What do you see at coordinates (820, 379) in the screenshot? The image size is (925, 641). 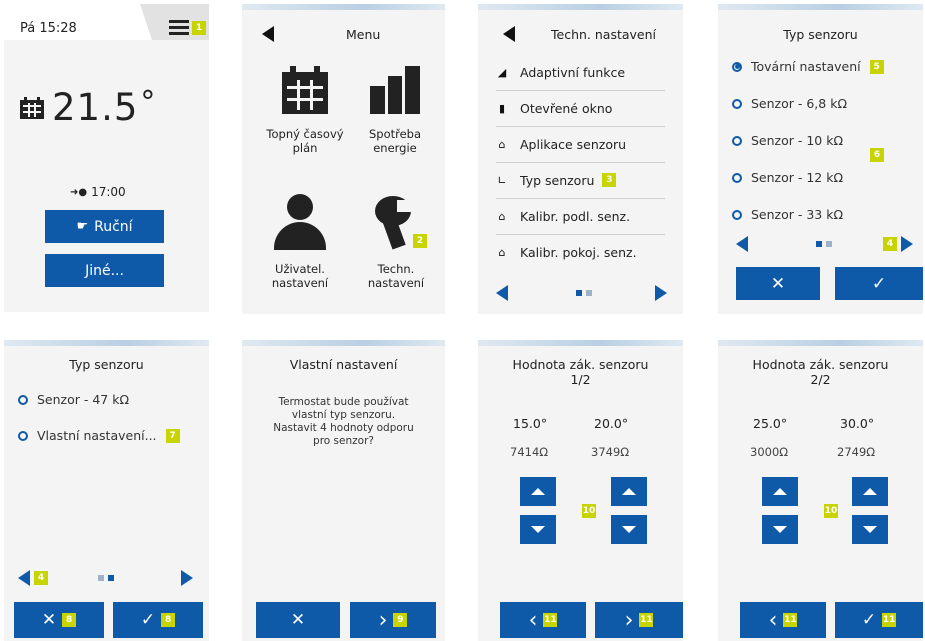 I see `page-number: 2/2` at bounding box center [820, 379].